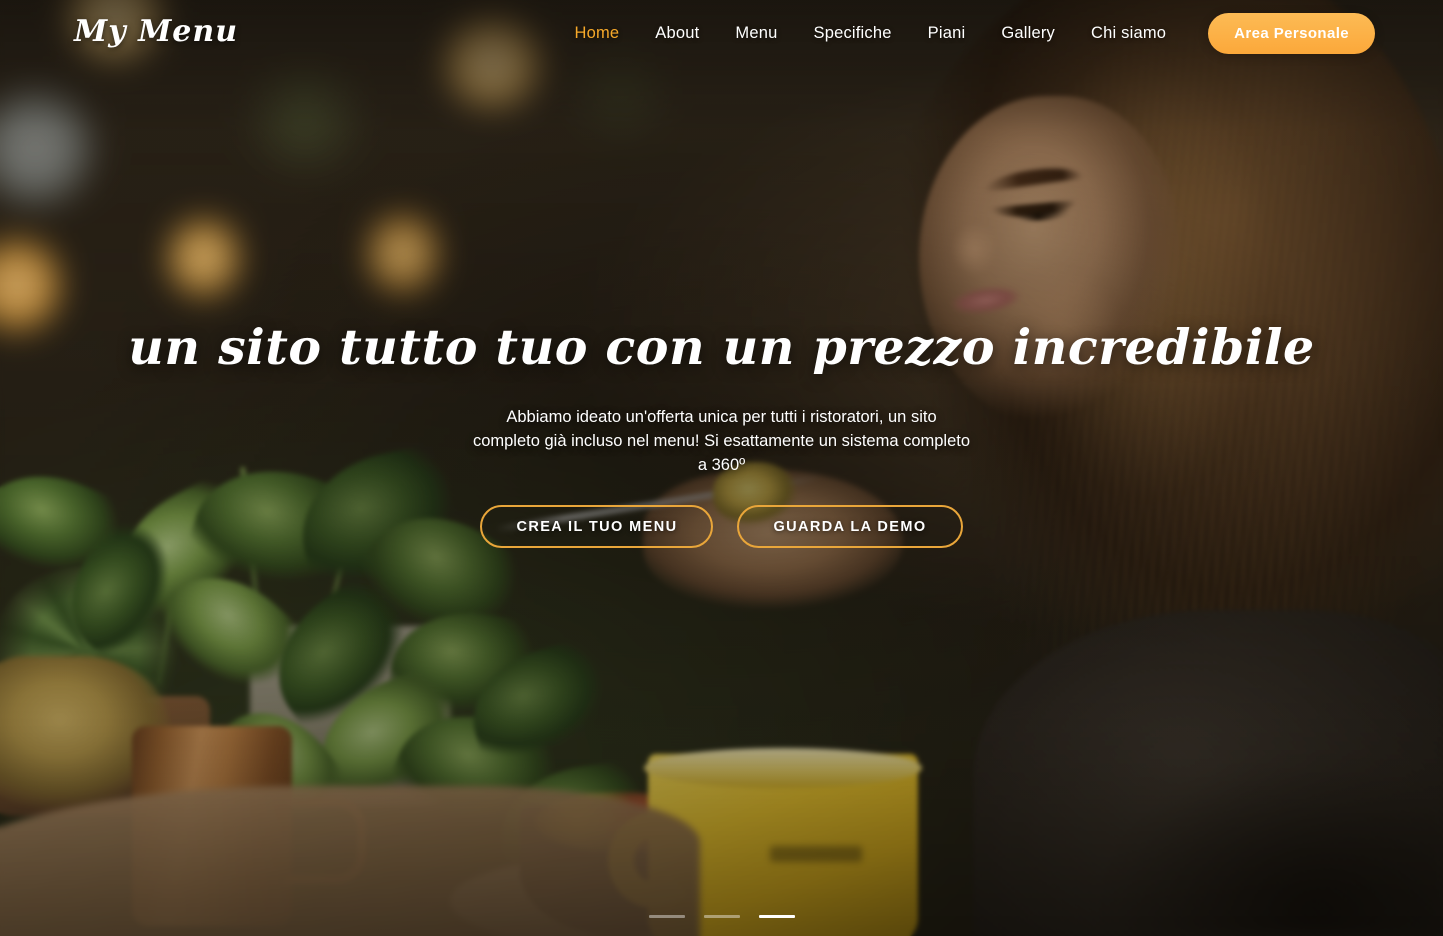  Describe the element at coordinates (597, 527) in the screenshot. I see `create-menu-button: CREA IL TUO MENU` at that location.